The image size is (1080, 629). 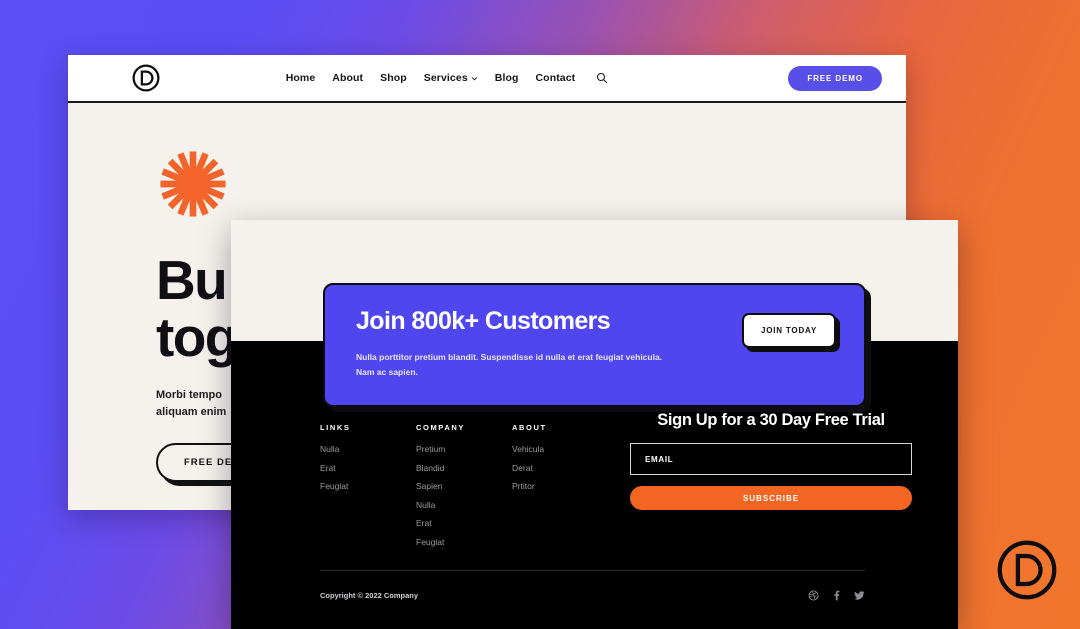 I want to click on nav-item-blog: Blog, so click(x=507, y=78).